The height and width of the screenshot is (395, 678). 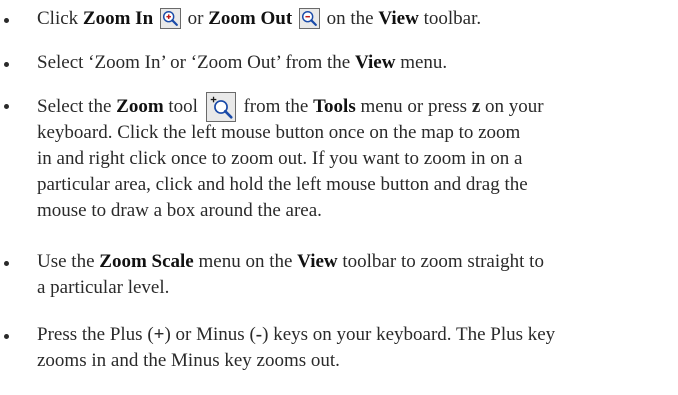 What do you see at coordinates (170, 18) in the screenshot?
I see `zoom-in-icon` at bounding box center [170, 18].